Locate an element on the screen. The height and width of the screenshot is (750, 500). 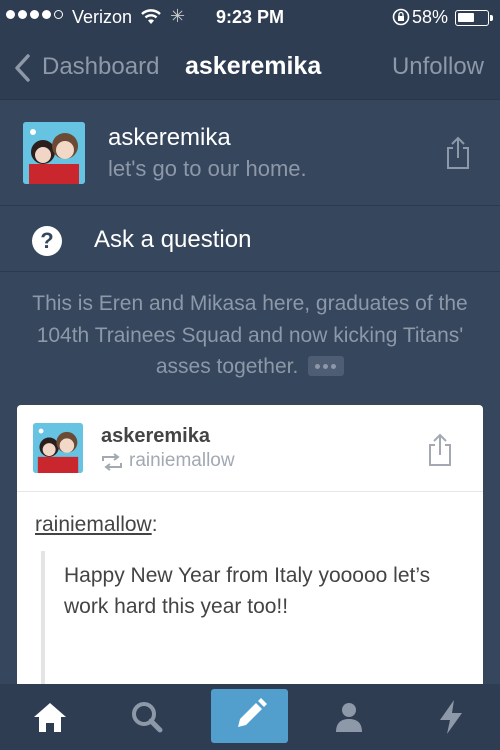
tab-bar is located at coordinates (250, 717).